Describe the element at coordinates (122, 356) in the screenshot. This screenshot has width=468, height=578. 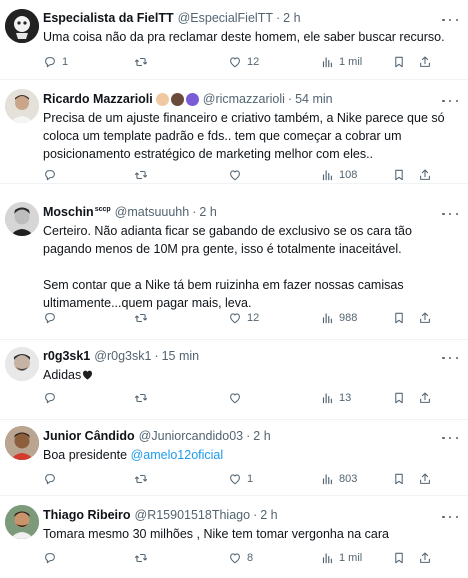
I see `author-handle: @r0g3sk1` at that location.